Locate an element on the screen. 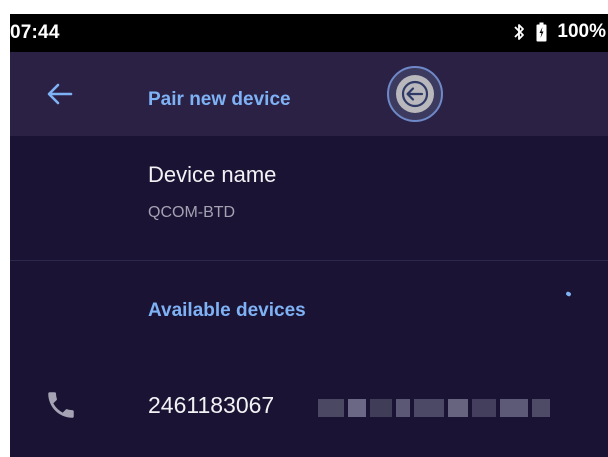 This screenshot has height=457, width=608. scanning-indicator is located at coordinates (568, 294).